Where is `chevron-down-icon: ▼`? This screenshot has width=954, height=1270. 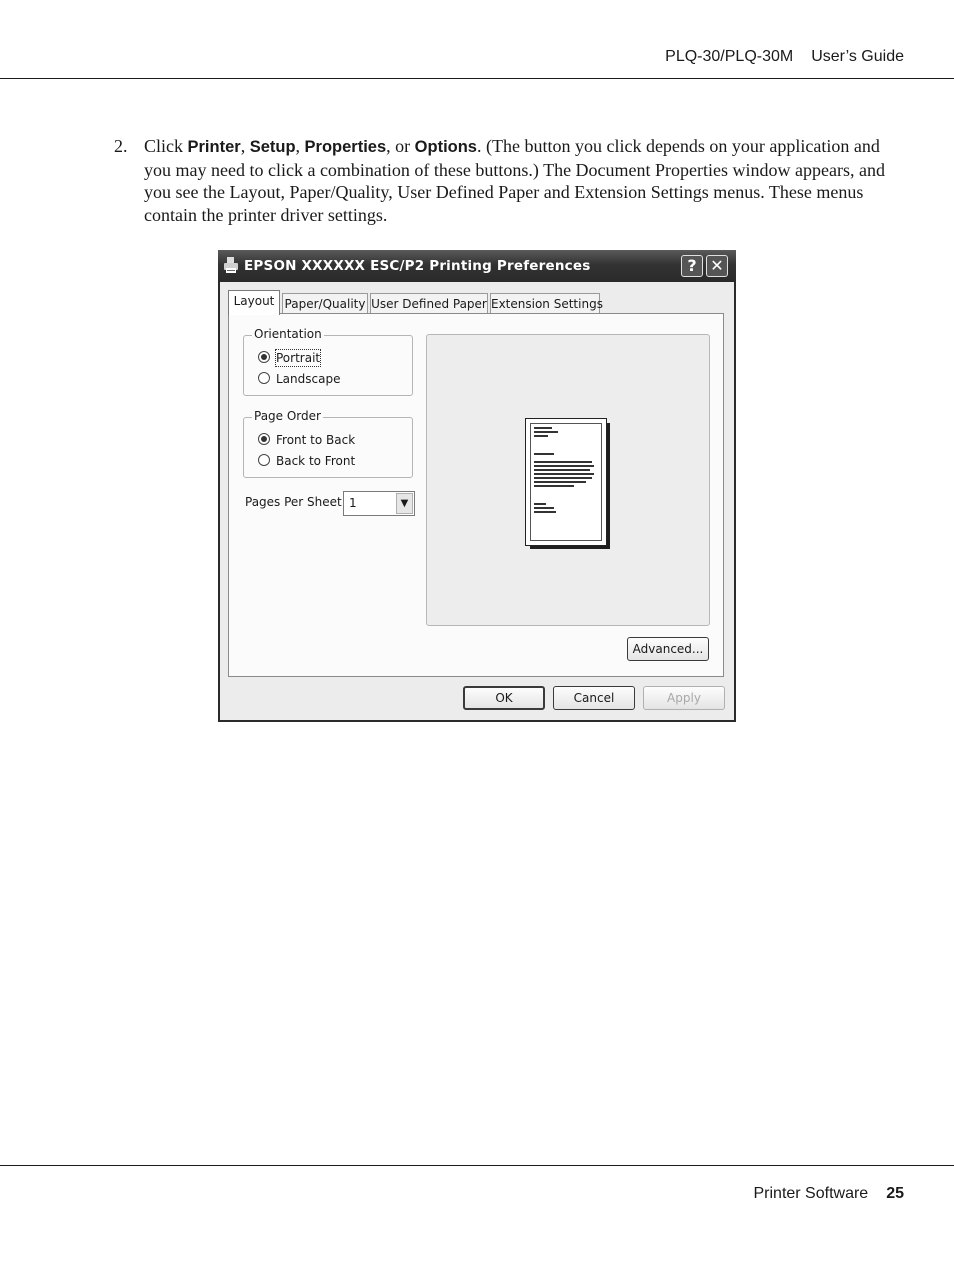
chevron-down-icon: ▼ is located at coordinates (404, 503).